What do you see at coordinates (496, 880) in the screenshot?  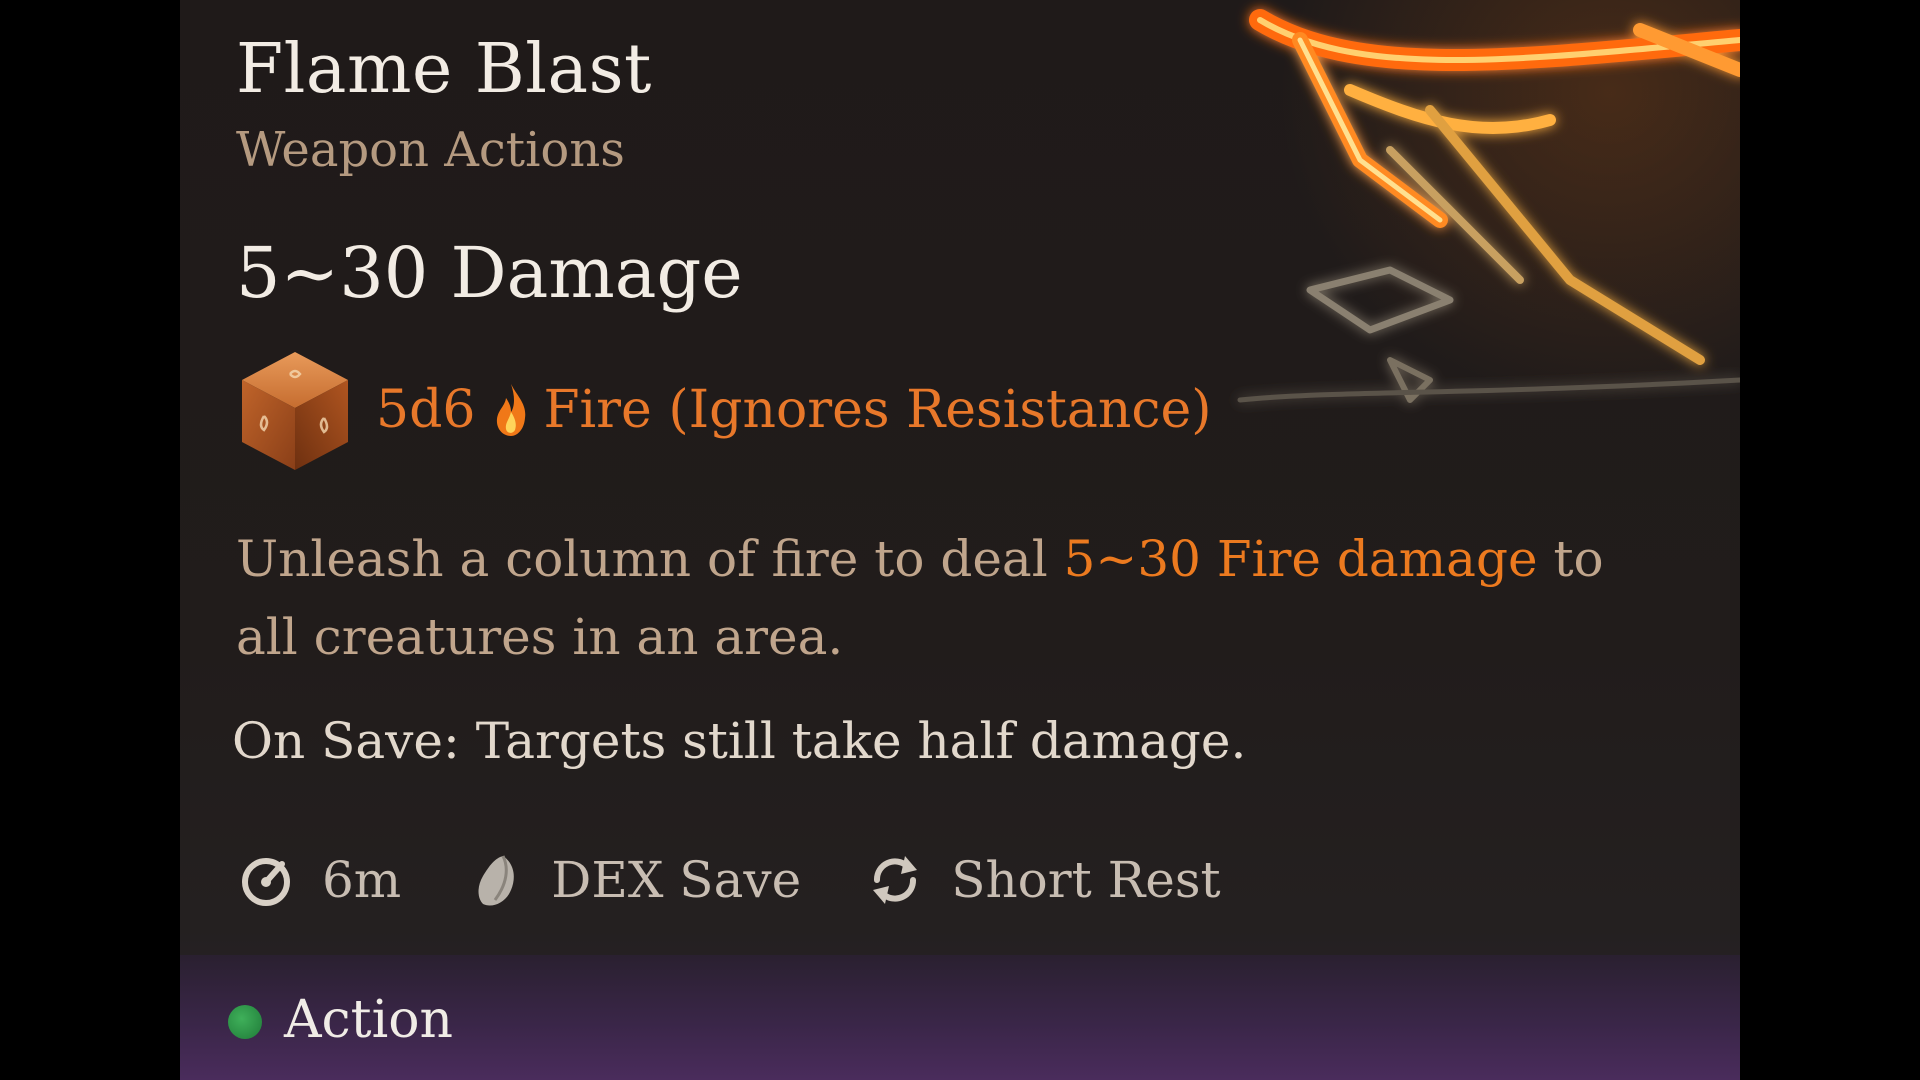 I see `saving-throw-icon` at bounding box center [496, 880].